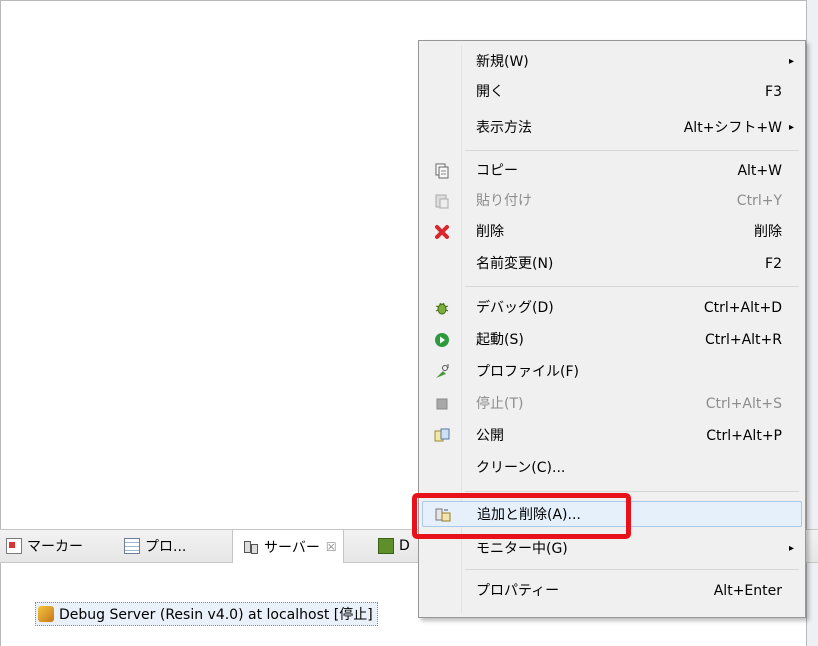 This screenshot has height=646, width=818. Describe the element at coordinates (292, 547) in the screenshot. I see `tab-label: サーバー` at that location.